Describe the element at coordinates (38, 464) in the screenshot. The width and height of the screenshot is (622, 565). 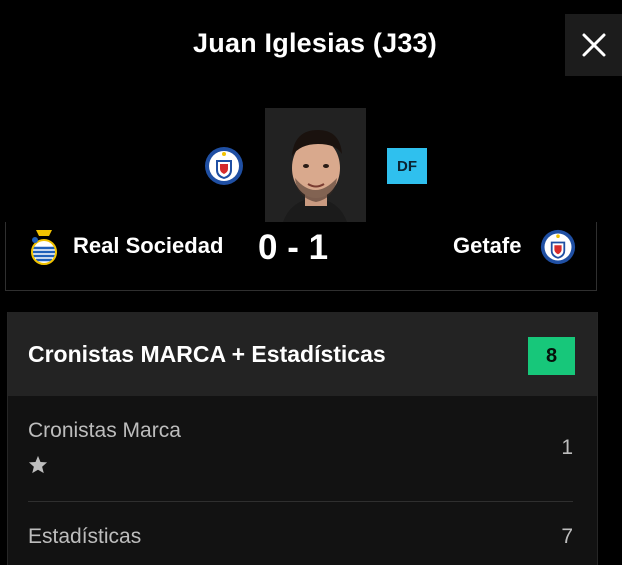
I see `star-icon` at that location.